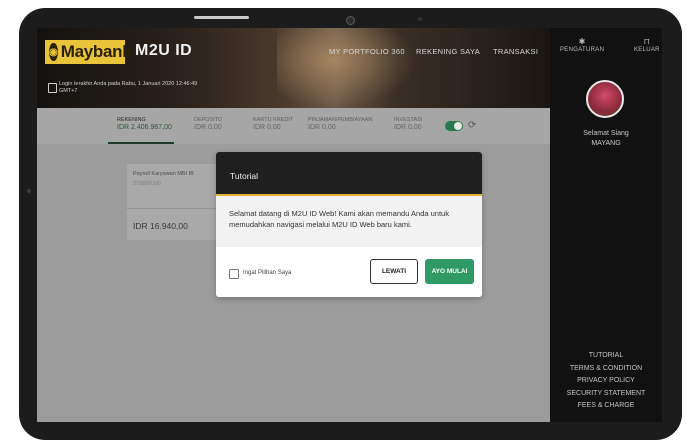 Image resolution: width=700 pixels, height=447 pixels. Describe the element at coordinates (606, 369) in the screenshot. I see `link-terms: TERMS & CONDITION` at that location.